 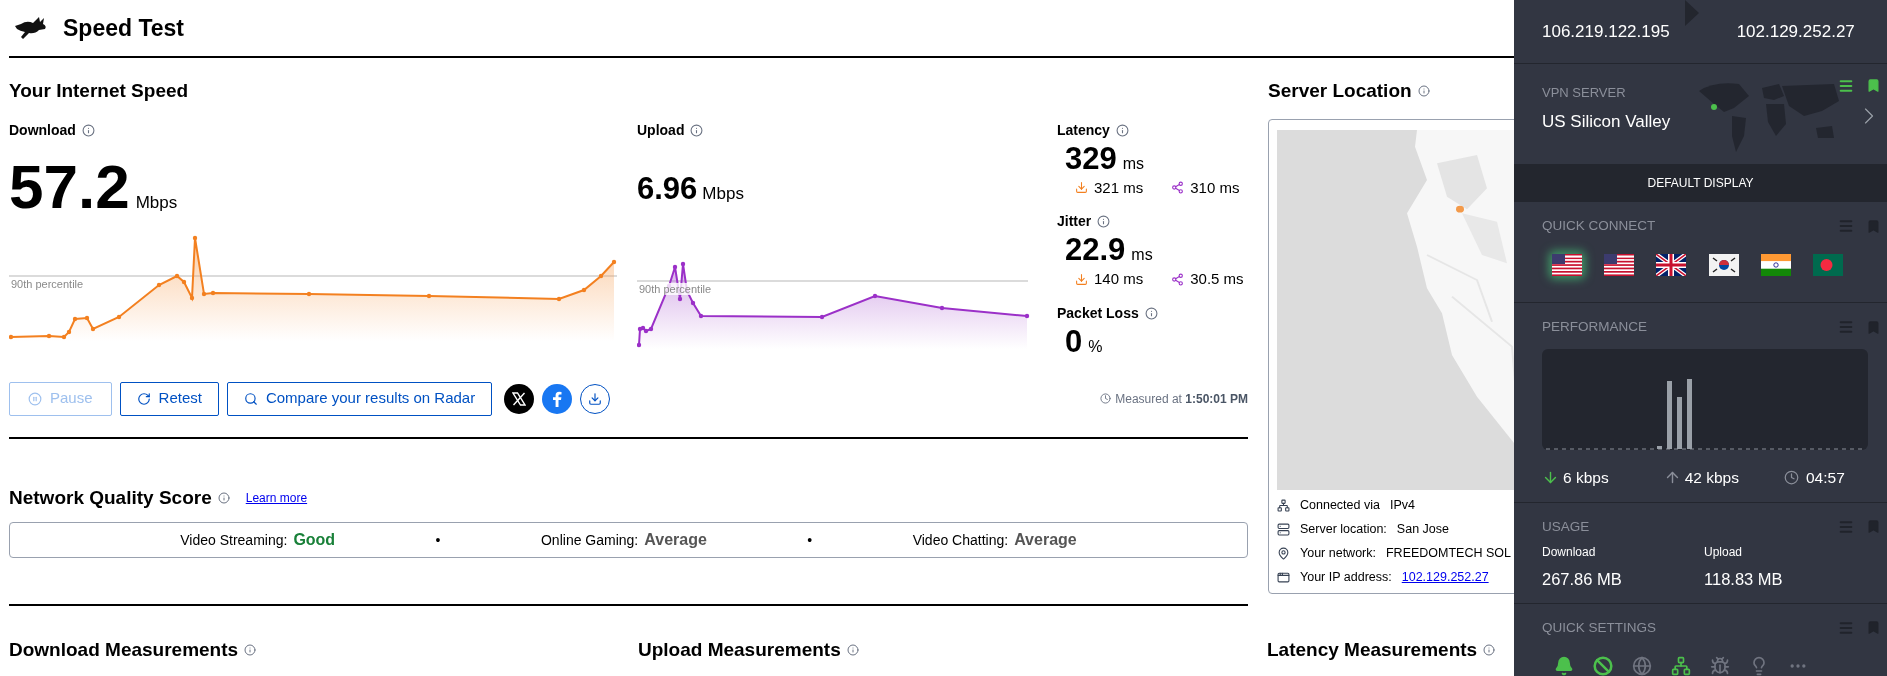 What do you see at coordinates (1091, 158) in the screenshot?
I see `metric-value: 329` at bounding box center [1091, 158].